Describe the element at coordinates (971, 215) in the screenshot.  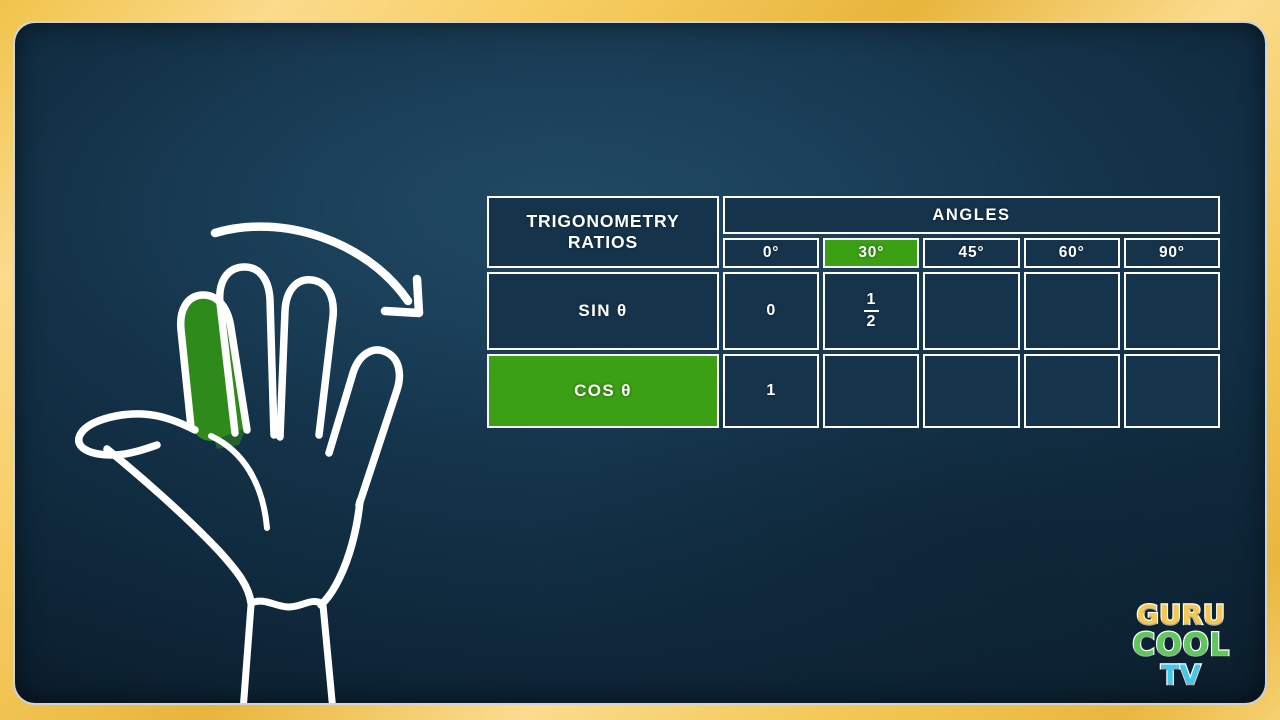
I see `group-header-angles: ANGLES` at that location.